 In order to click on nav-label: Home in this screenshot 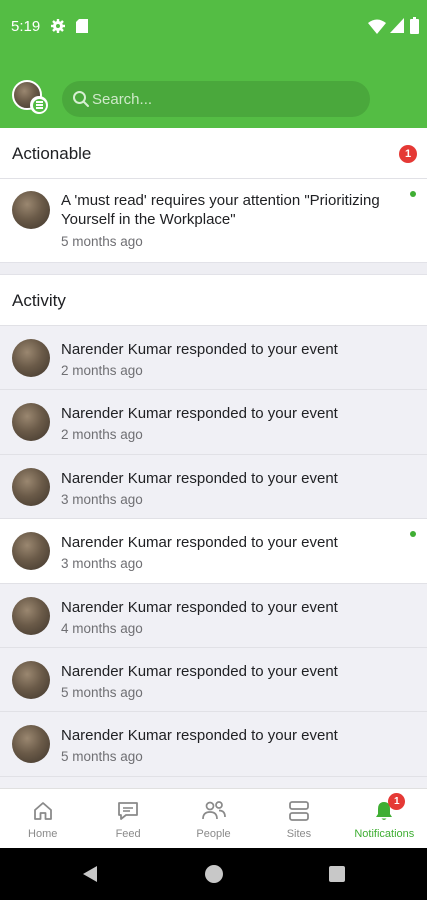, I will do `click(43, 834)`.